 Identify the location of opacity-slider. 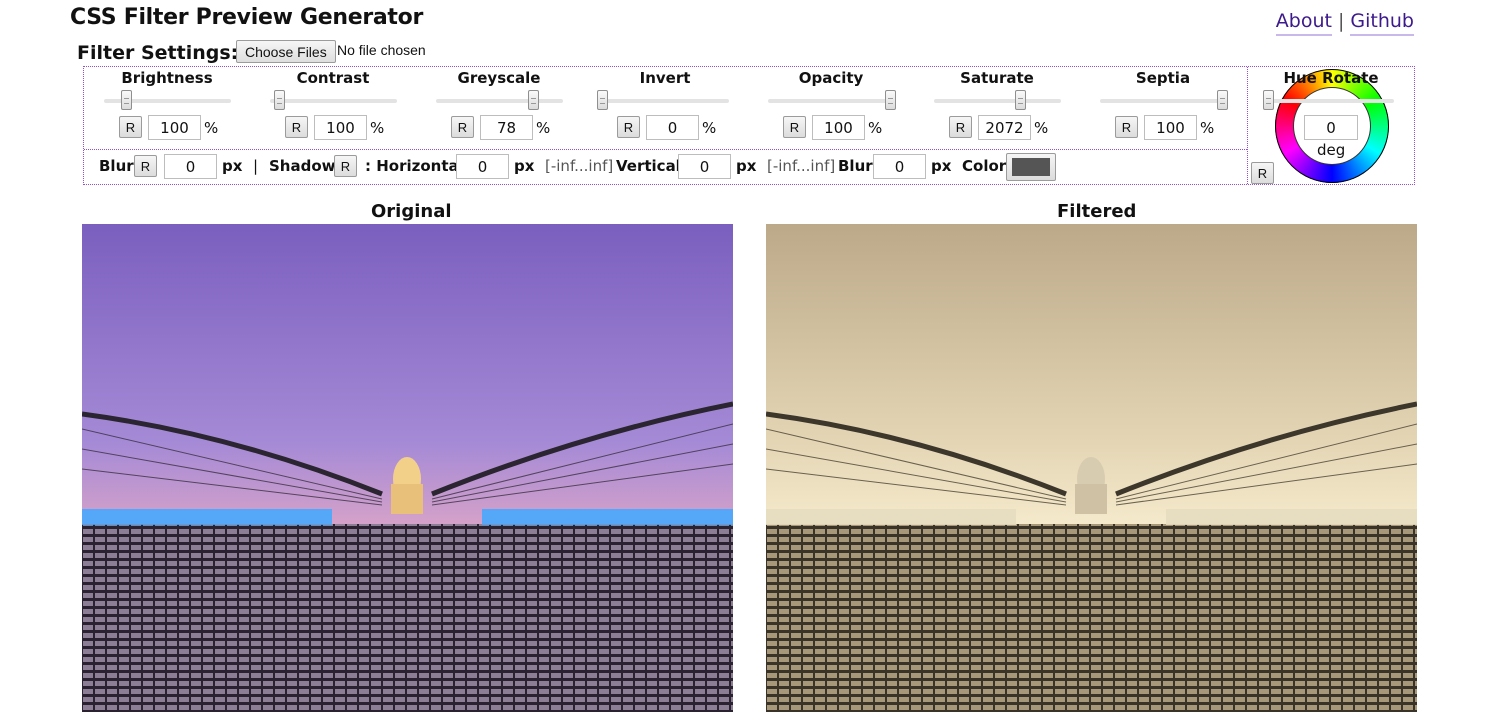
(832, 100).